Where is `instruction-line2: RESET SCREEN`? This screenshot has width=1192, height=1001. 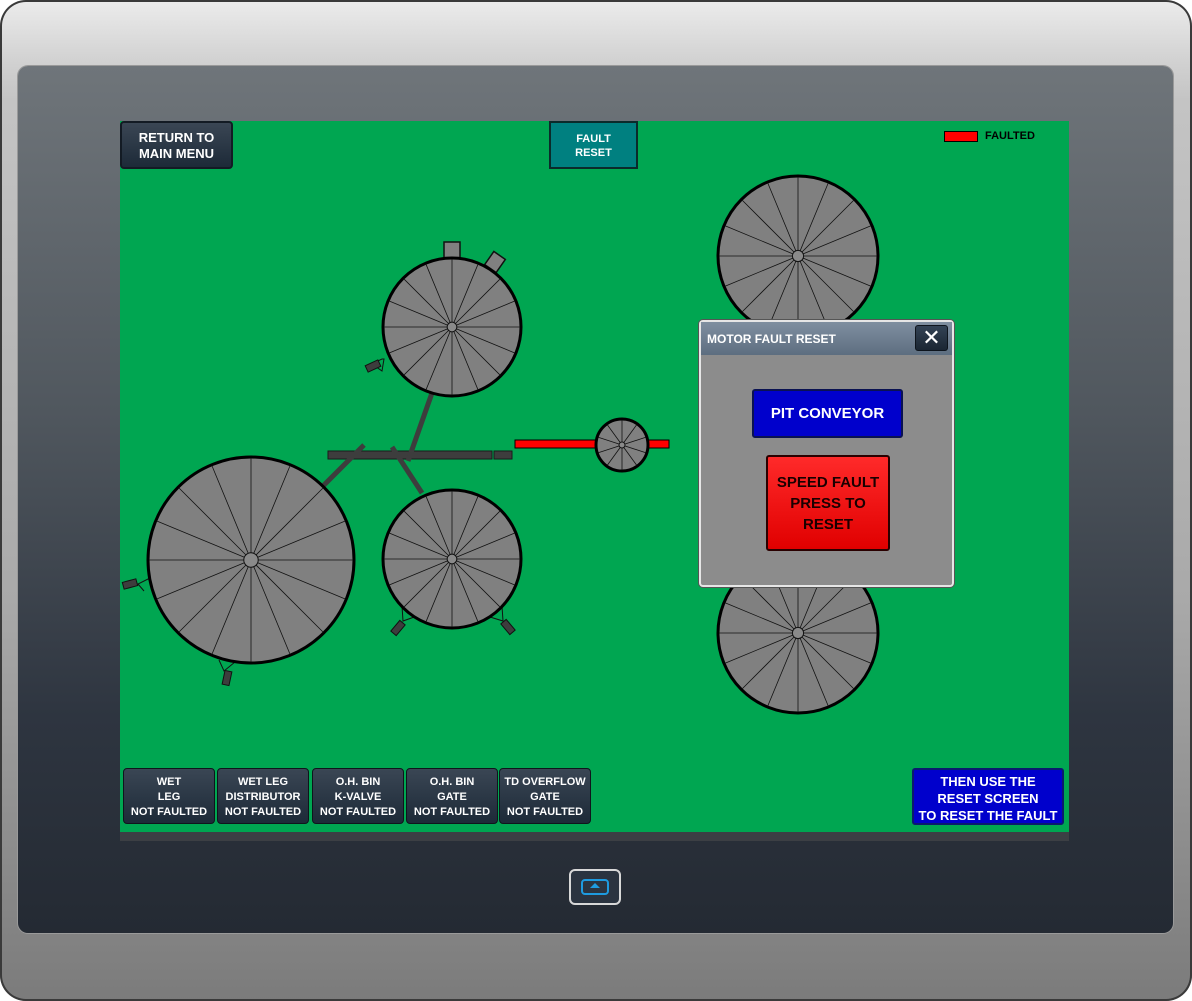
instruction-line2: RESET SCREEN is located at coordinates (988, 798).